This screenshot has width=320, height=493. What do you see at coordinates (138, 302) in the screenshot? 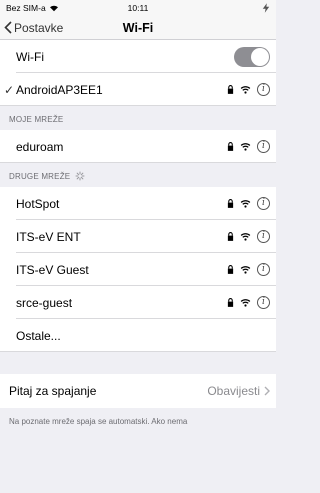
I see `network-row: srce-guest i` at bounding box center [138, 302].